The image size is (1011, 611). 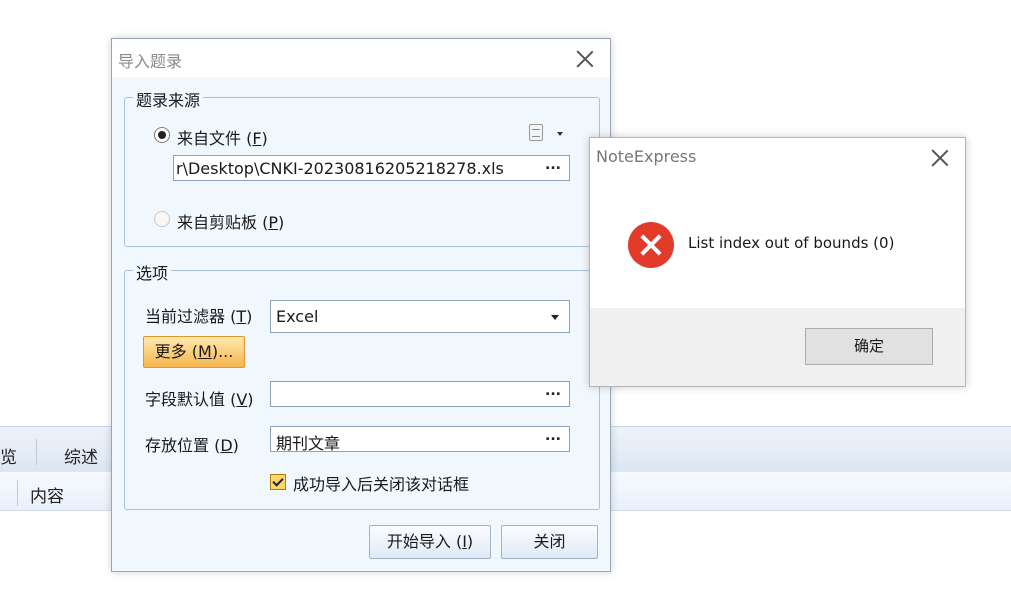 I want to click on message-box-title: NoteExpress, so click(x=646, y=156).